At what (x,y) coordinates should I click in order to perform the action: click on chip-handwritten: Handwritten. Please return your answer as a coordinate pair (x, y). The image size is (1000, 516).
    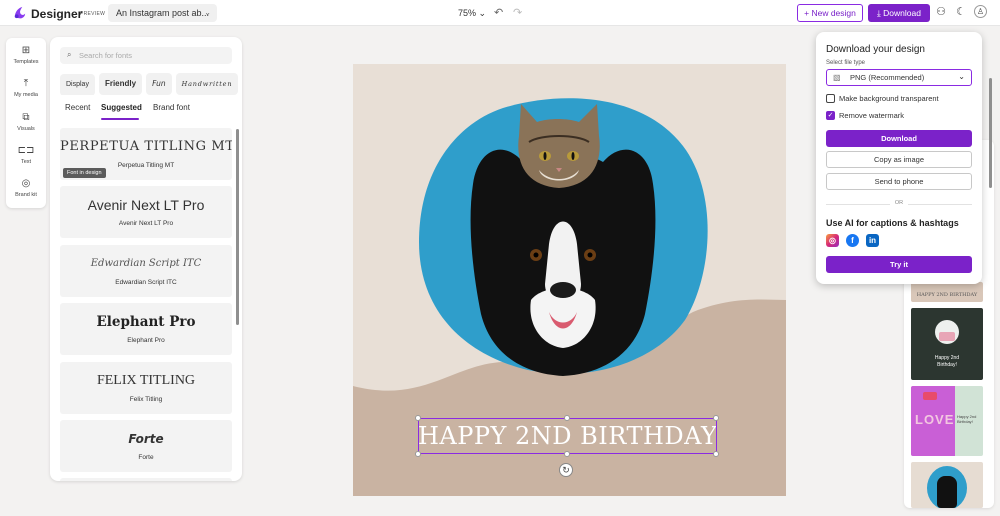
    Looking at the image, I should click on (207, 84).